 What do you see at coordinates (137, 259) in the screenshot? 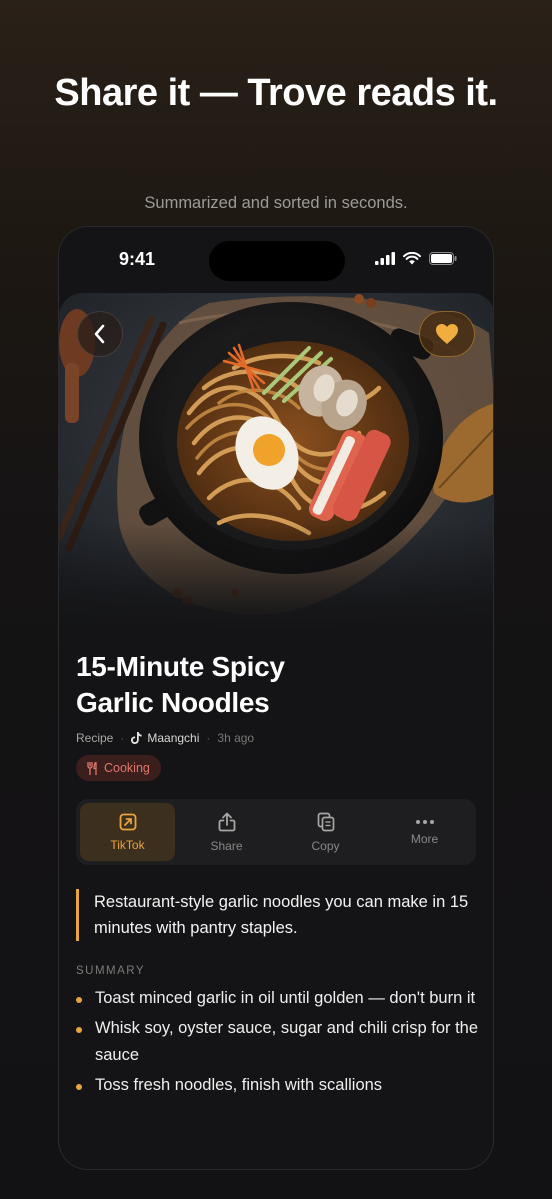
I see `status-time: 9:41` at bounding box center [137, 259].